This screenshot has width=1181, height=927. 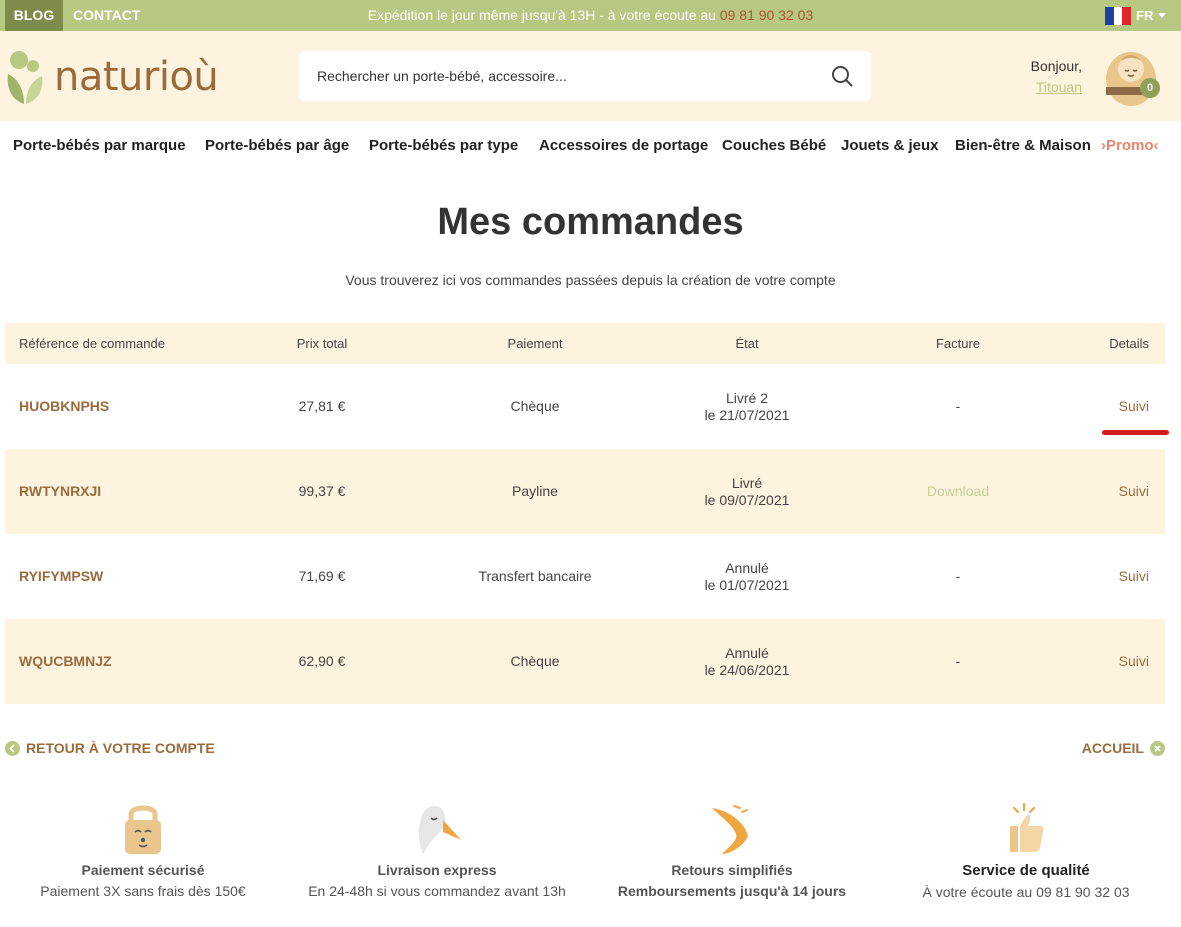 What do you see at coordinates (1056, 66) in the screenshot?
I see `greeting-text: Bonjour,` at bounding box center [1056, 66].